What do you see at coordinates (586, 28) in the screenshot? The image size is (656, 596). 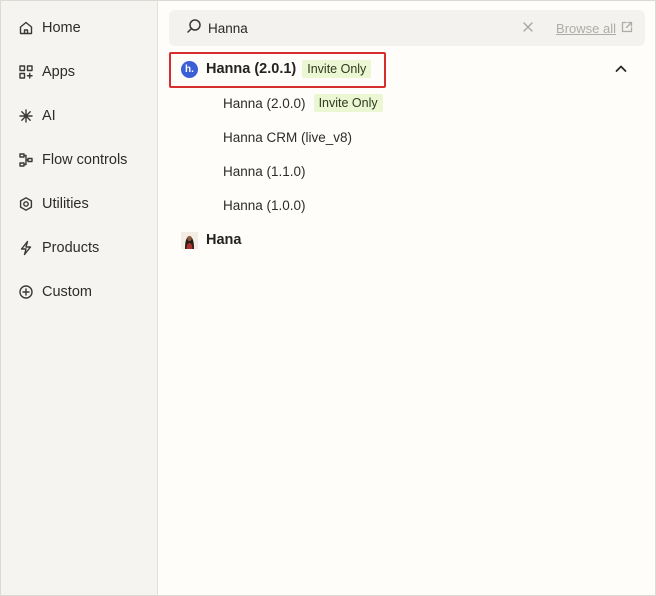 I see `browse-all-label: Browse all` at bounding box center [586, 28].